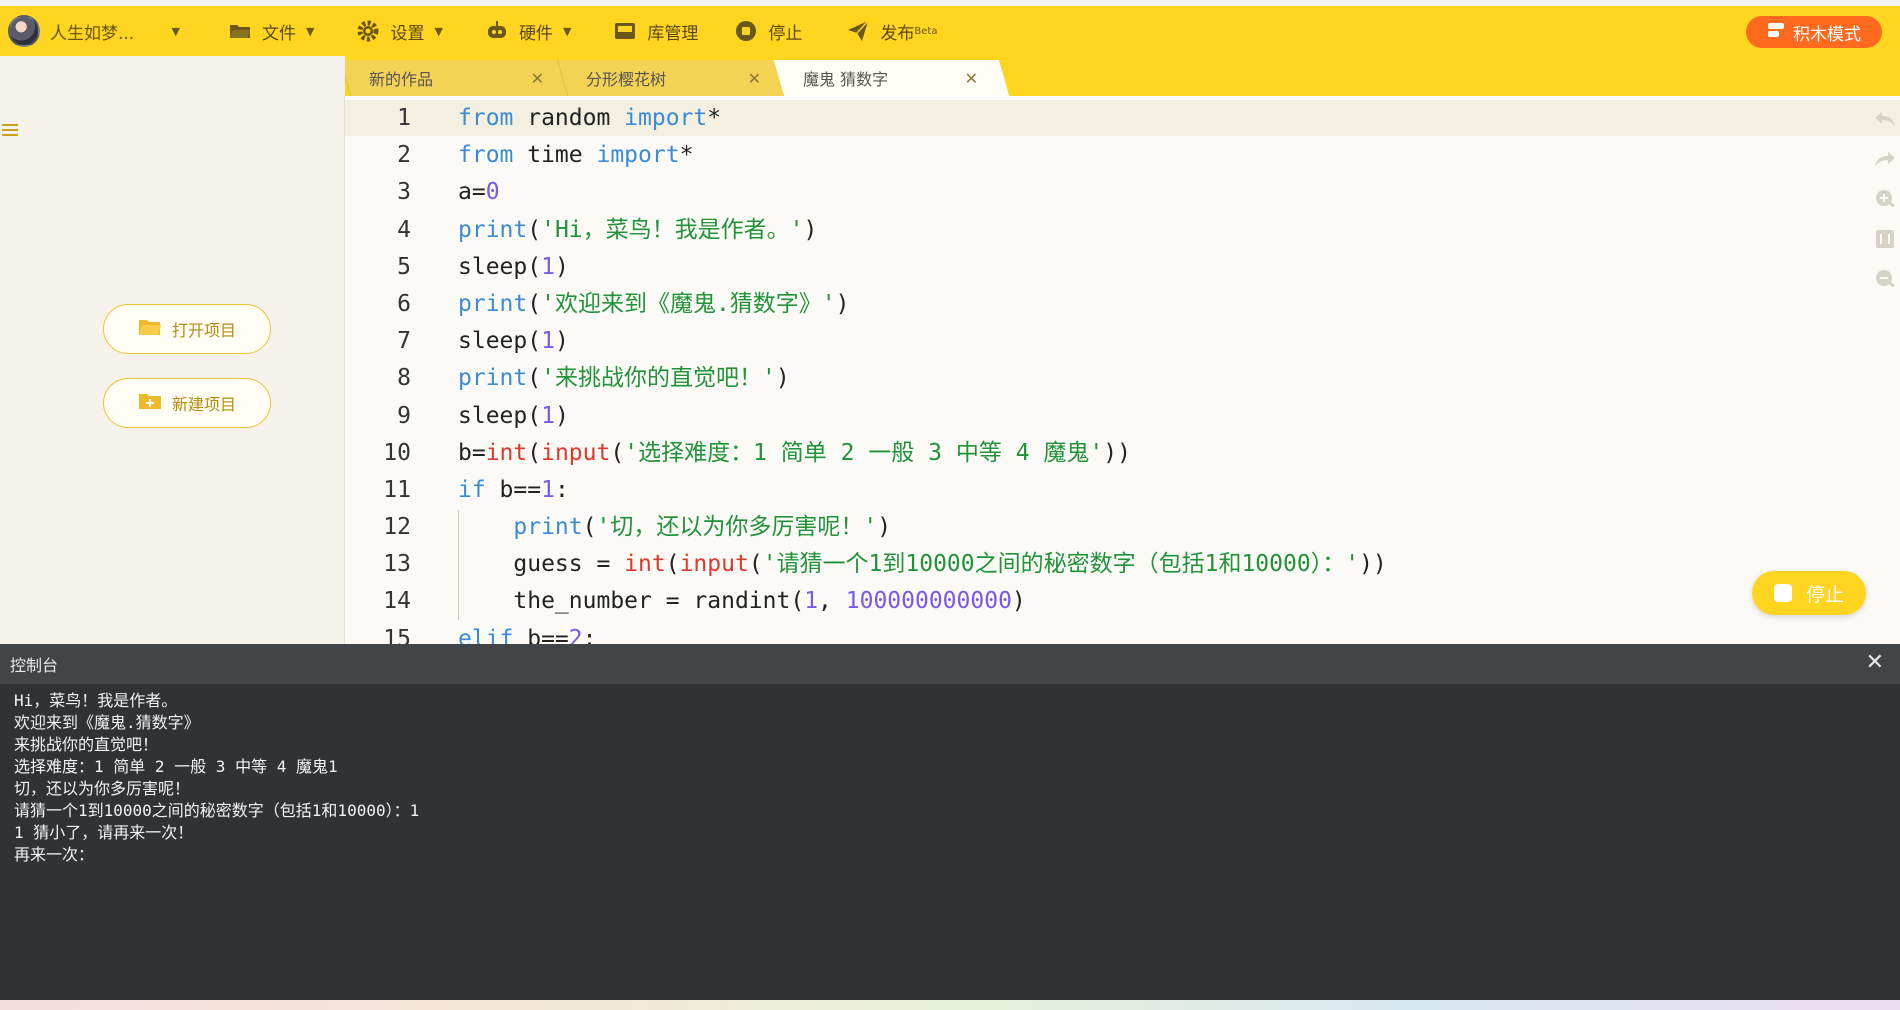  What do you see at coordinates (368, 31) in the screenshot?
I see `gear-icon` at bounding box center [368, 31].